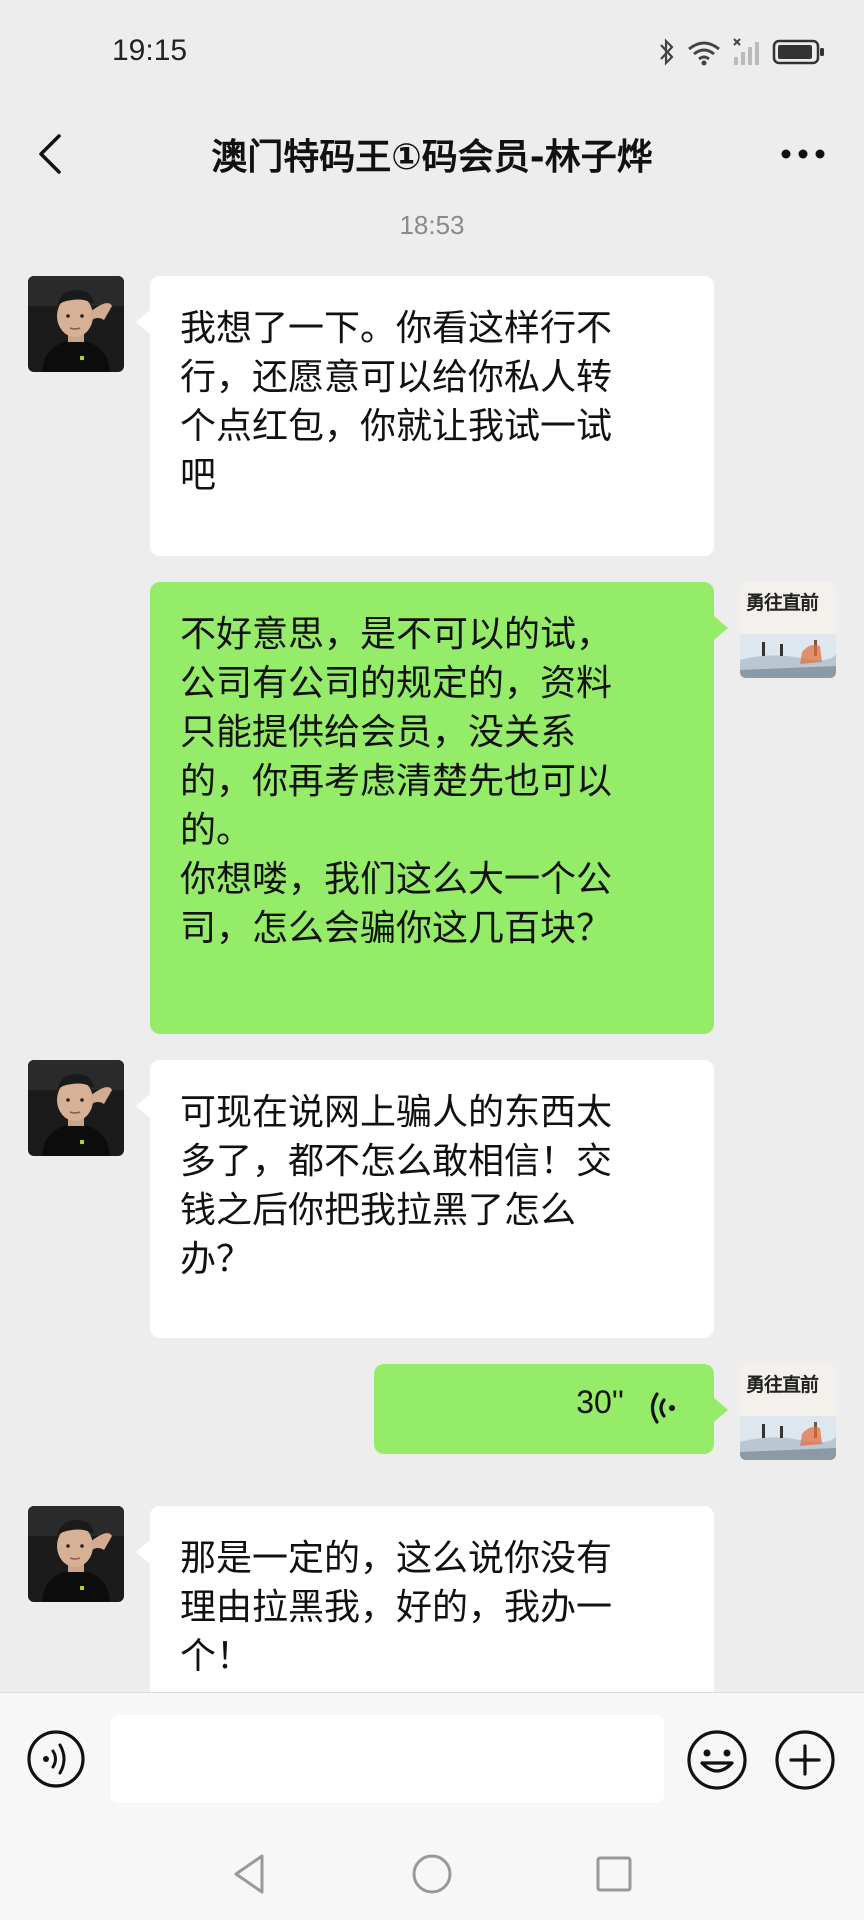 The height and width of the screenshot is (1920, 864). What do you see at coordinates (704, 53) in the screenshot?
I see `wifi-icon` at bounding box center [704, 53].